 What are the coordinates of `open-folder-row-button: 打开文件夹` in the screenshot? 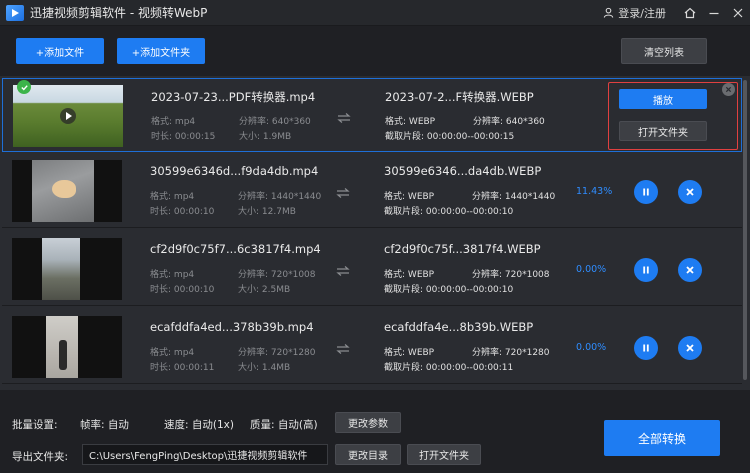 It's located at (663, 131).